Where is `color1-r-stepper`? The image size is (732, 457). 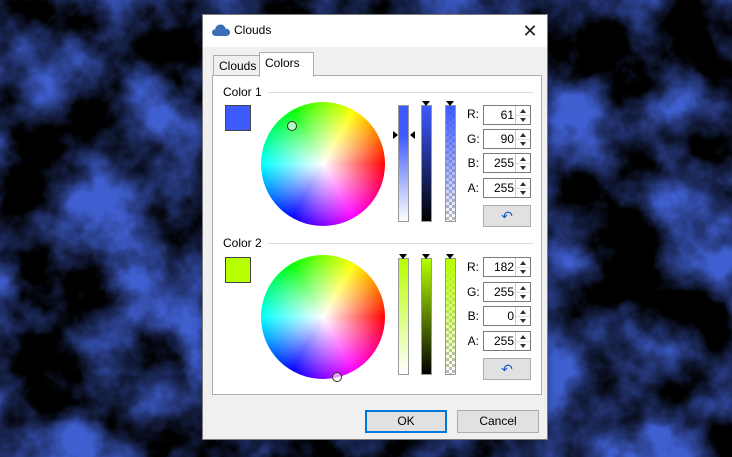 color1-r-stepper is located at coordinates (507, 115).